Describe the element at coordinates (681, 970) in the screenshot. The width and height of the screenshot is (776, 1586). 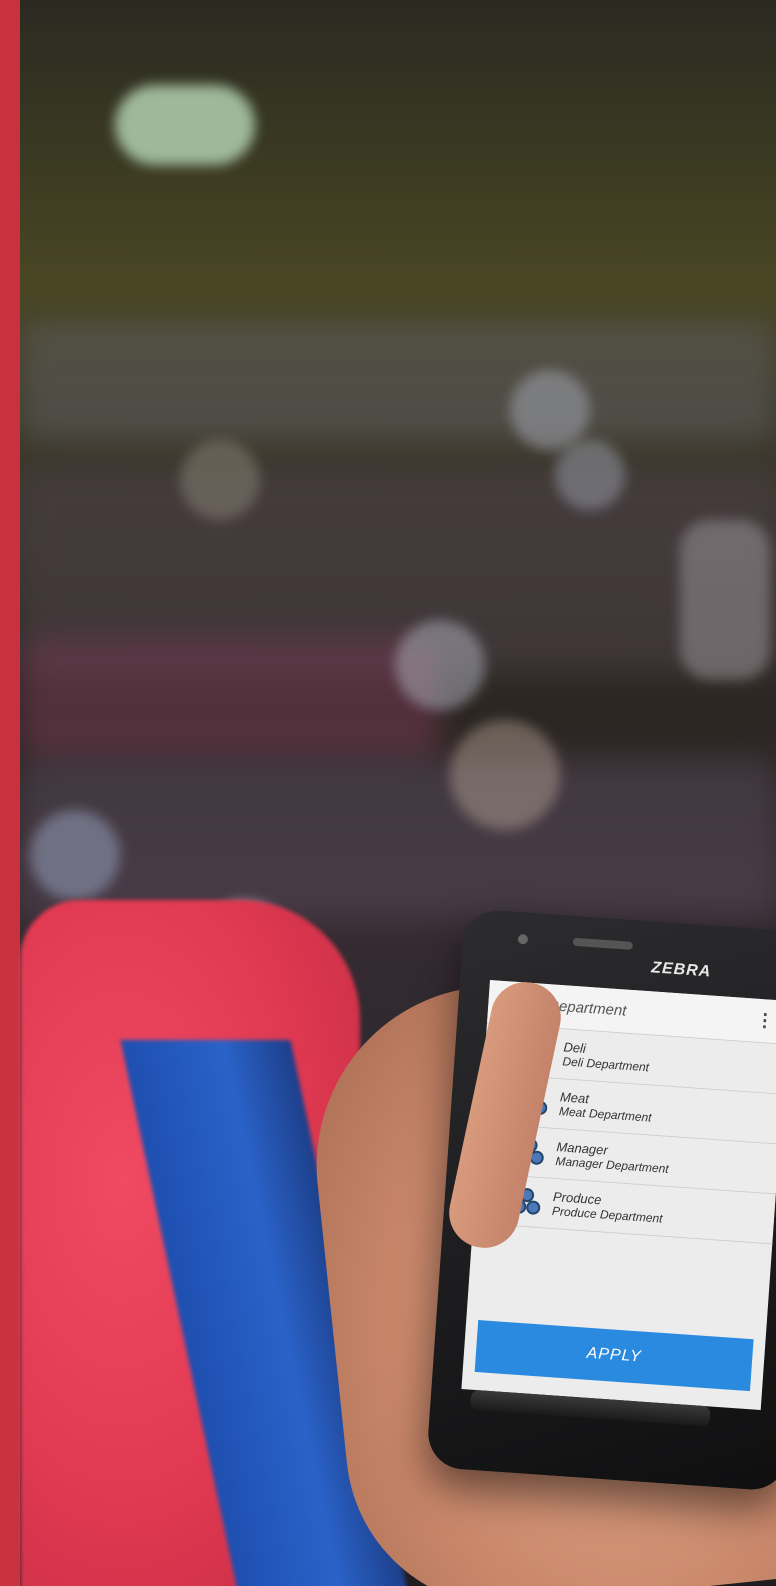
I see `brand-logo: ZEBRA` at that location.